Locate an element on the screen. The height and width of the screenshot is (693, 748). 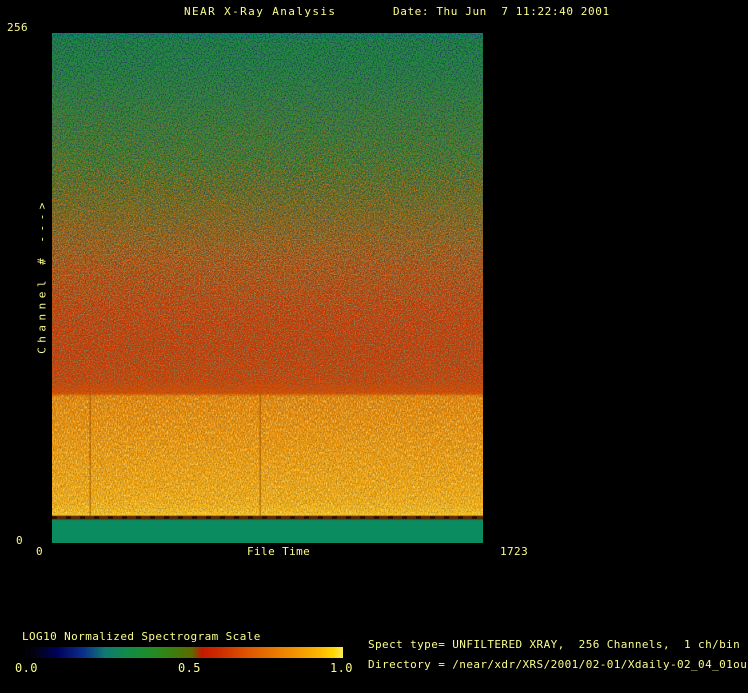
y-axis-min-label: 0 is located at coordinates (20, 540).